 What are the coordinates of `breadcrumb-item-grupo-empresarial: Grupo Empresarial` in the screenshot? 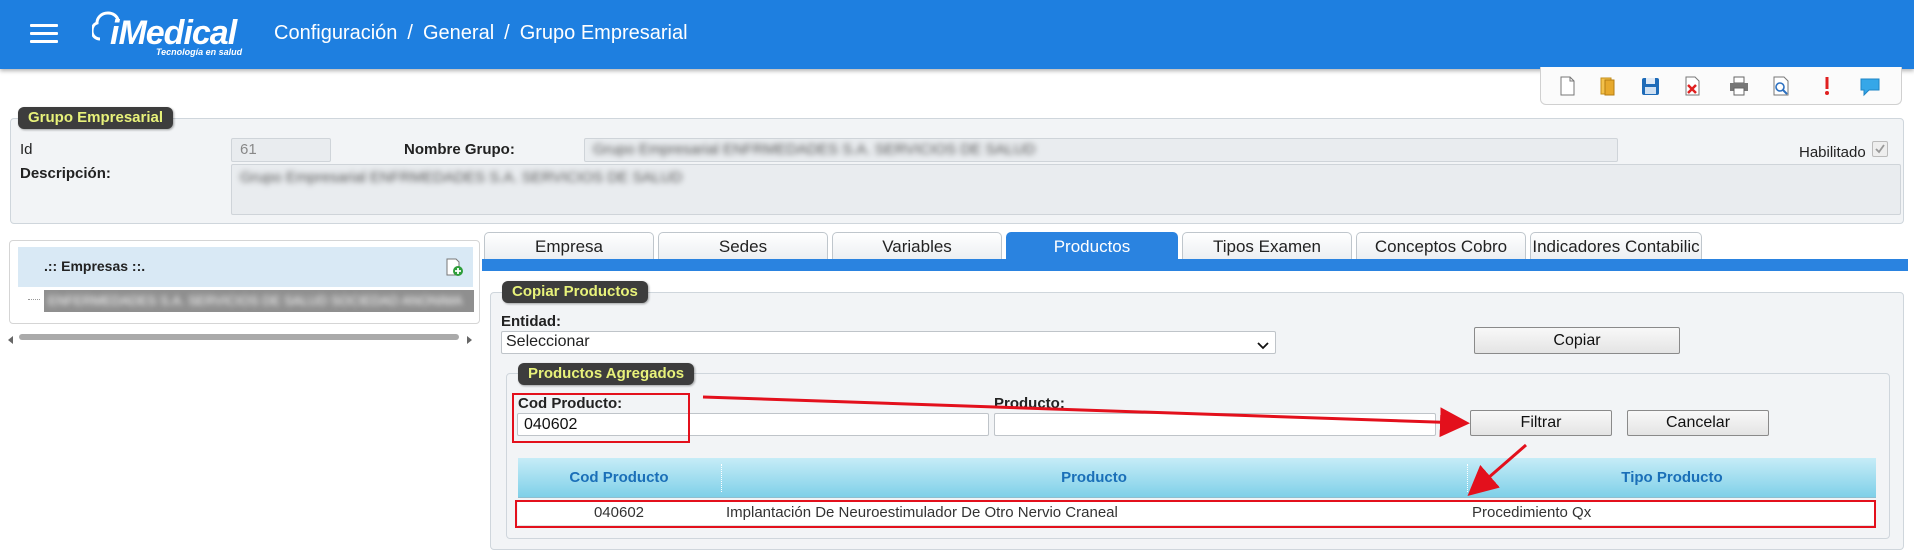 It's located at (603, 33).